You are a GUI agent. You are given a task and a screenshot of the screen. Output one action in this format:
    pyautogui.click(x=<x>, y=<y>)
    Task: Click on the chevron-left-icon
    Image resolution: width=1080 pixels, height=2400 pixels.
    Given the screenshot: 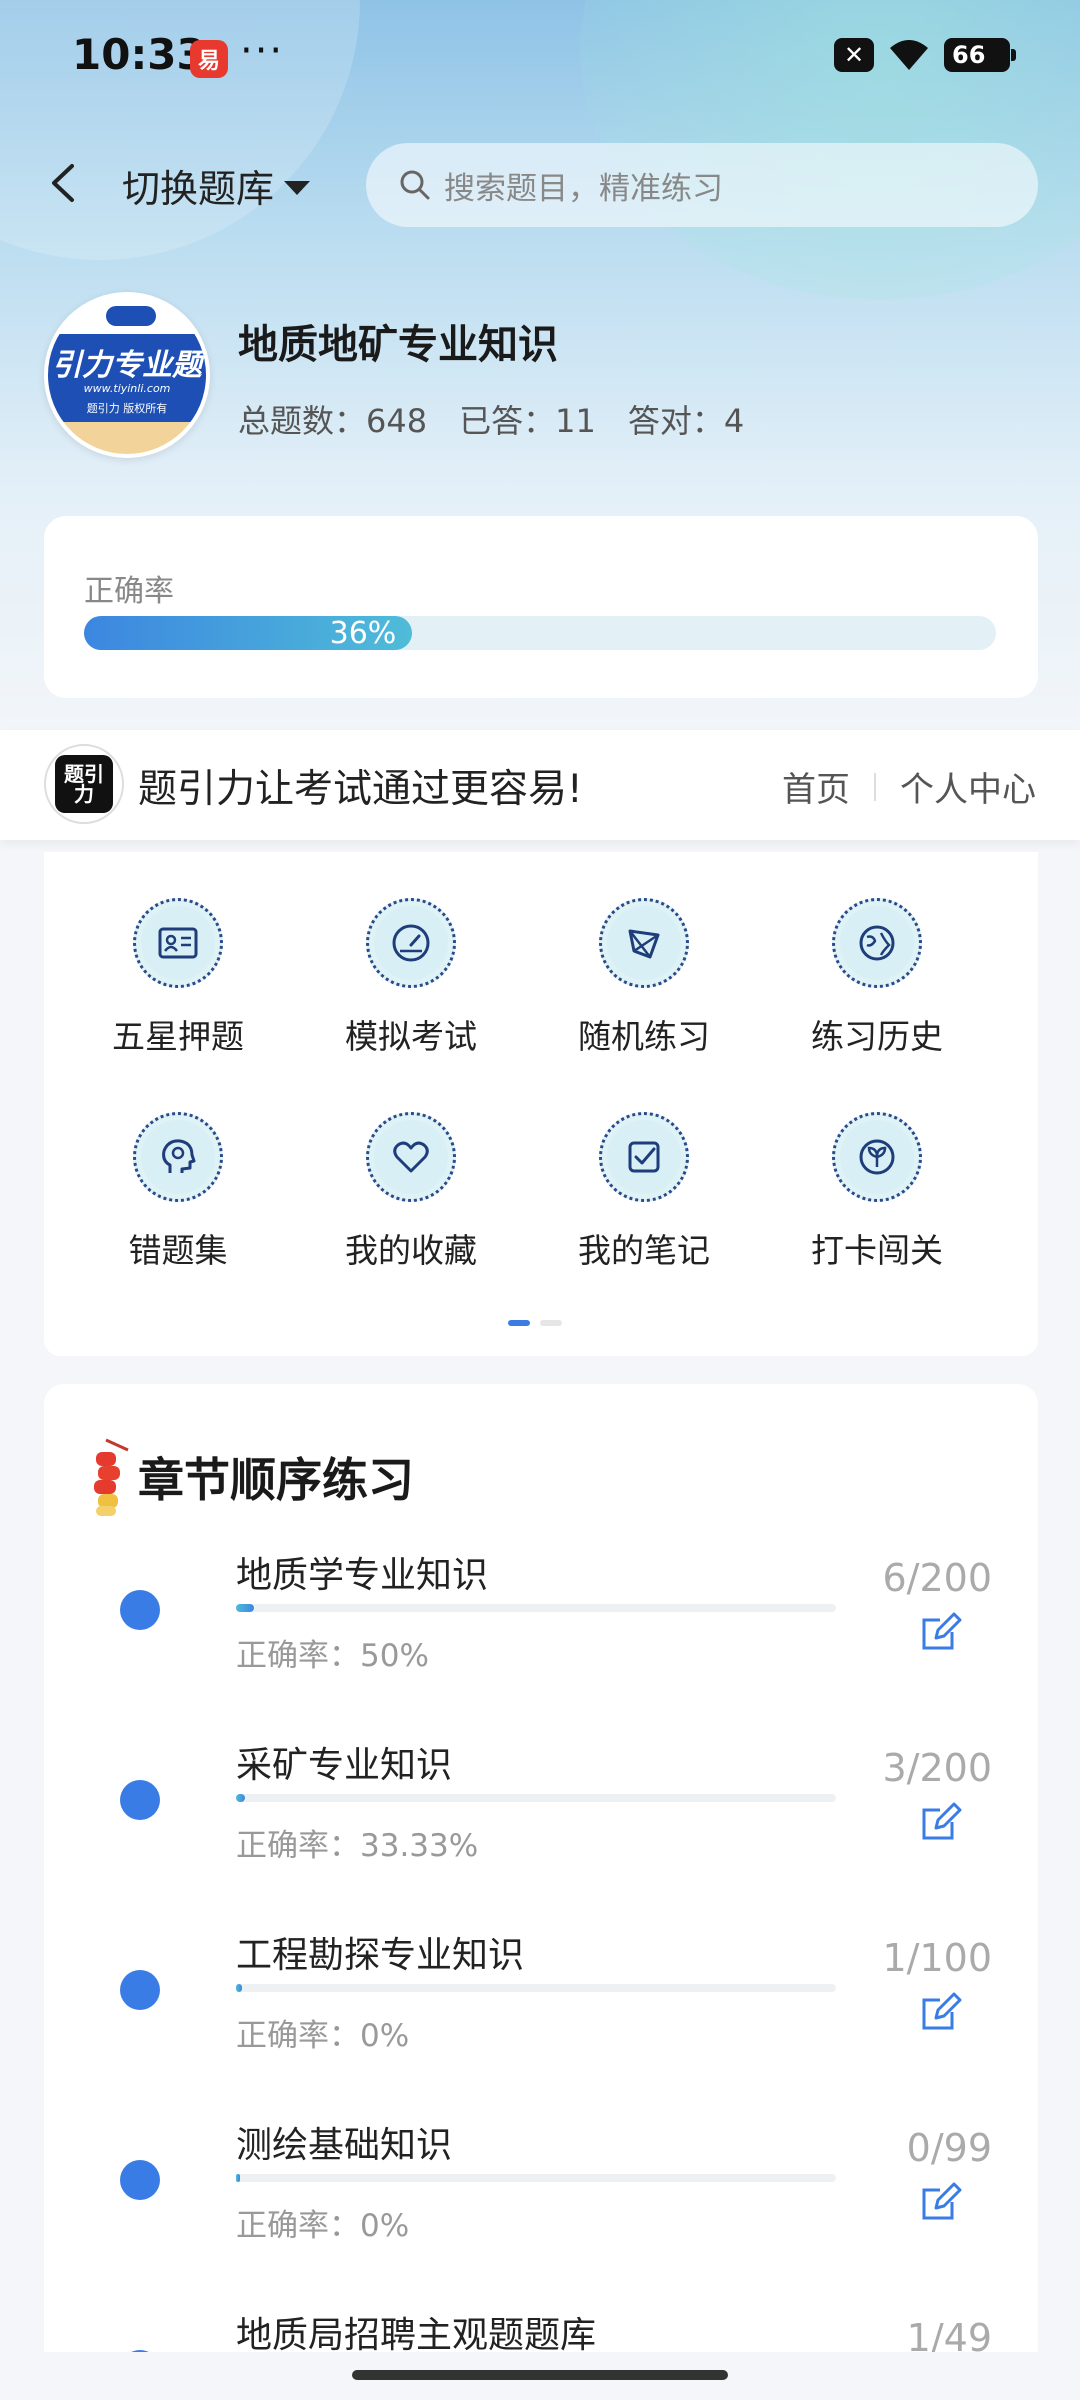 What is the action you would take?
    pyautogui.click(x=63, y=183)
    